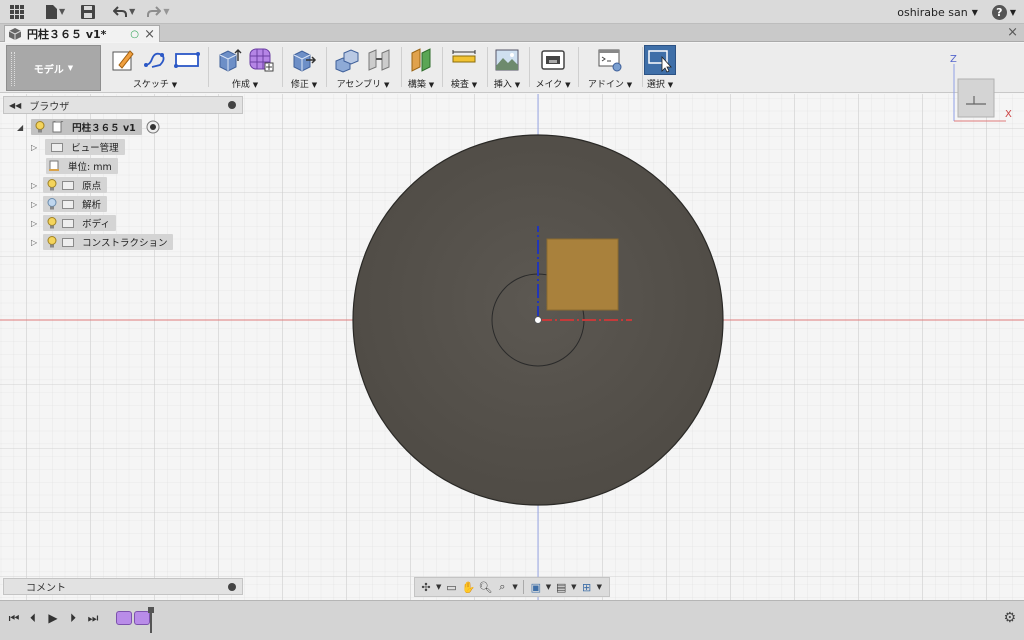  Describe the element at coordinates (304, 60) in the screenshot. I see `press-pull-icon` at that location.